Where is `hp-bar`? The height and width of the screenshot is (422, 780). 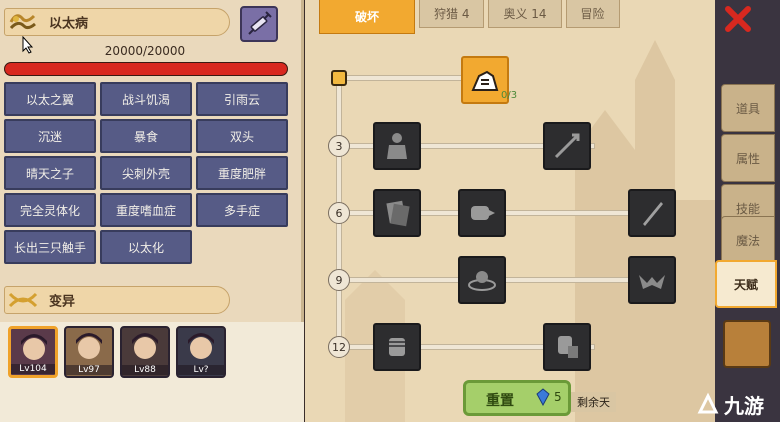
hp-bar is located at coordinates (146, 69).